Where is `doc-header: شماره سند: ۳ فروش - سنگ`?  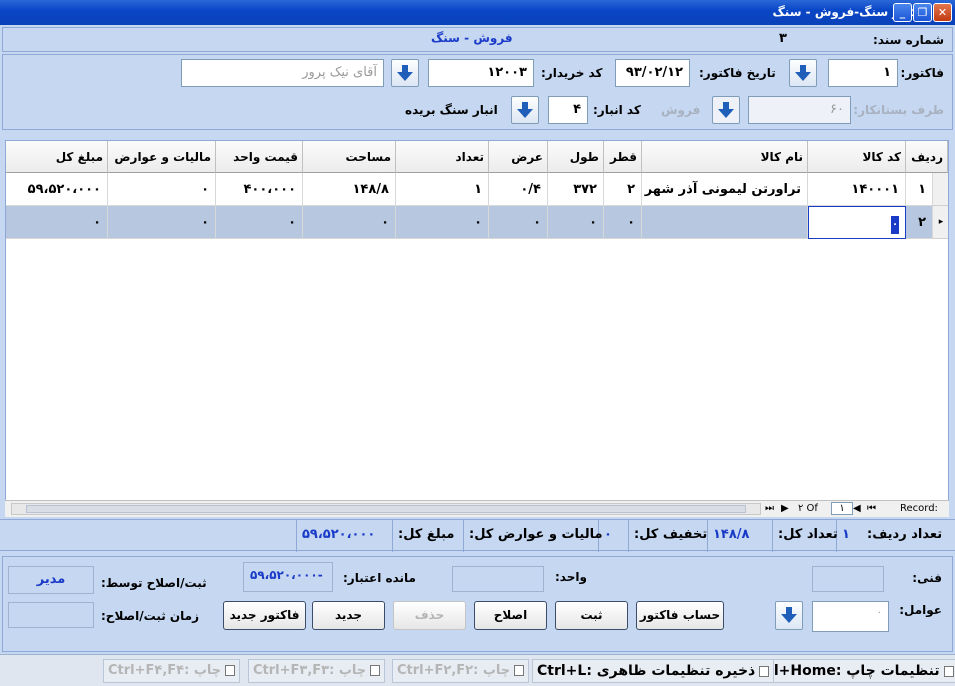
doc-header: شماره سند: ۳ فروش - سنگ is located at coordinates (477, 39).